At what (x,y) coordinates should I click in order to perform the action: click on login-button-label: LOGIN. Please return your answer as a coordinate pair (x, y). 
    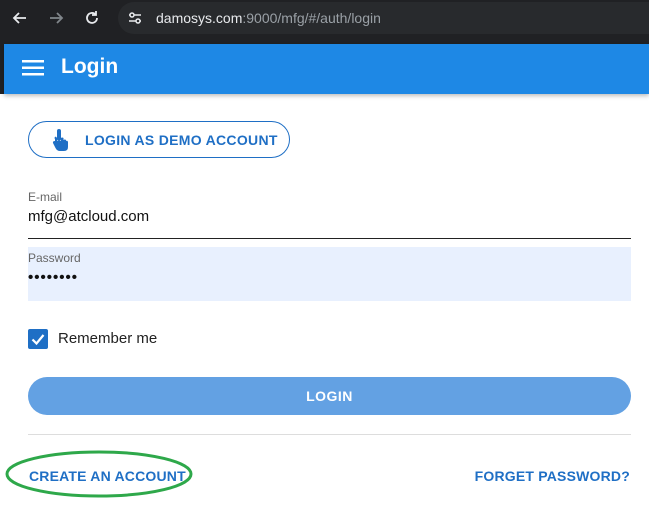
    Looking at the image, I should click on (329, 396).